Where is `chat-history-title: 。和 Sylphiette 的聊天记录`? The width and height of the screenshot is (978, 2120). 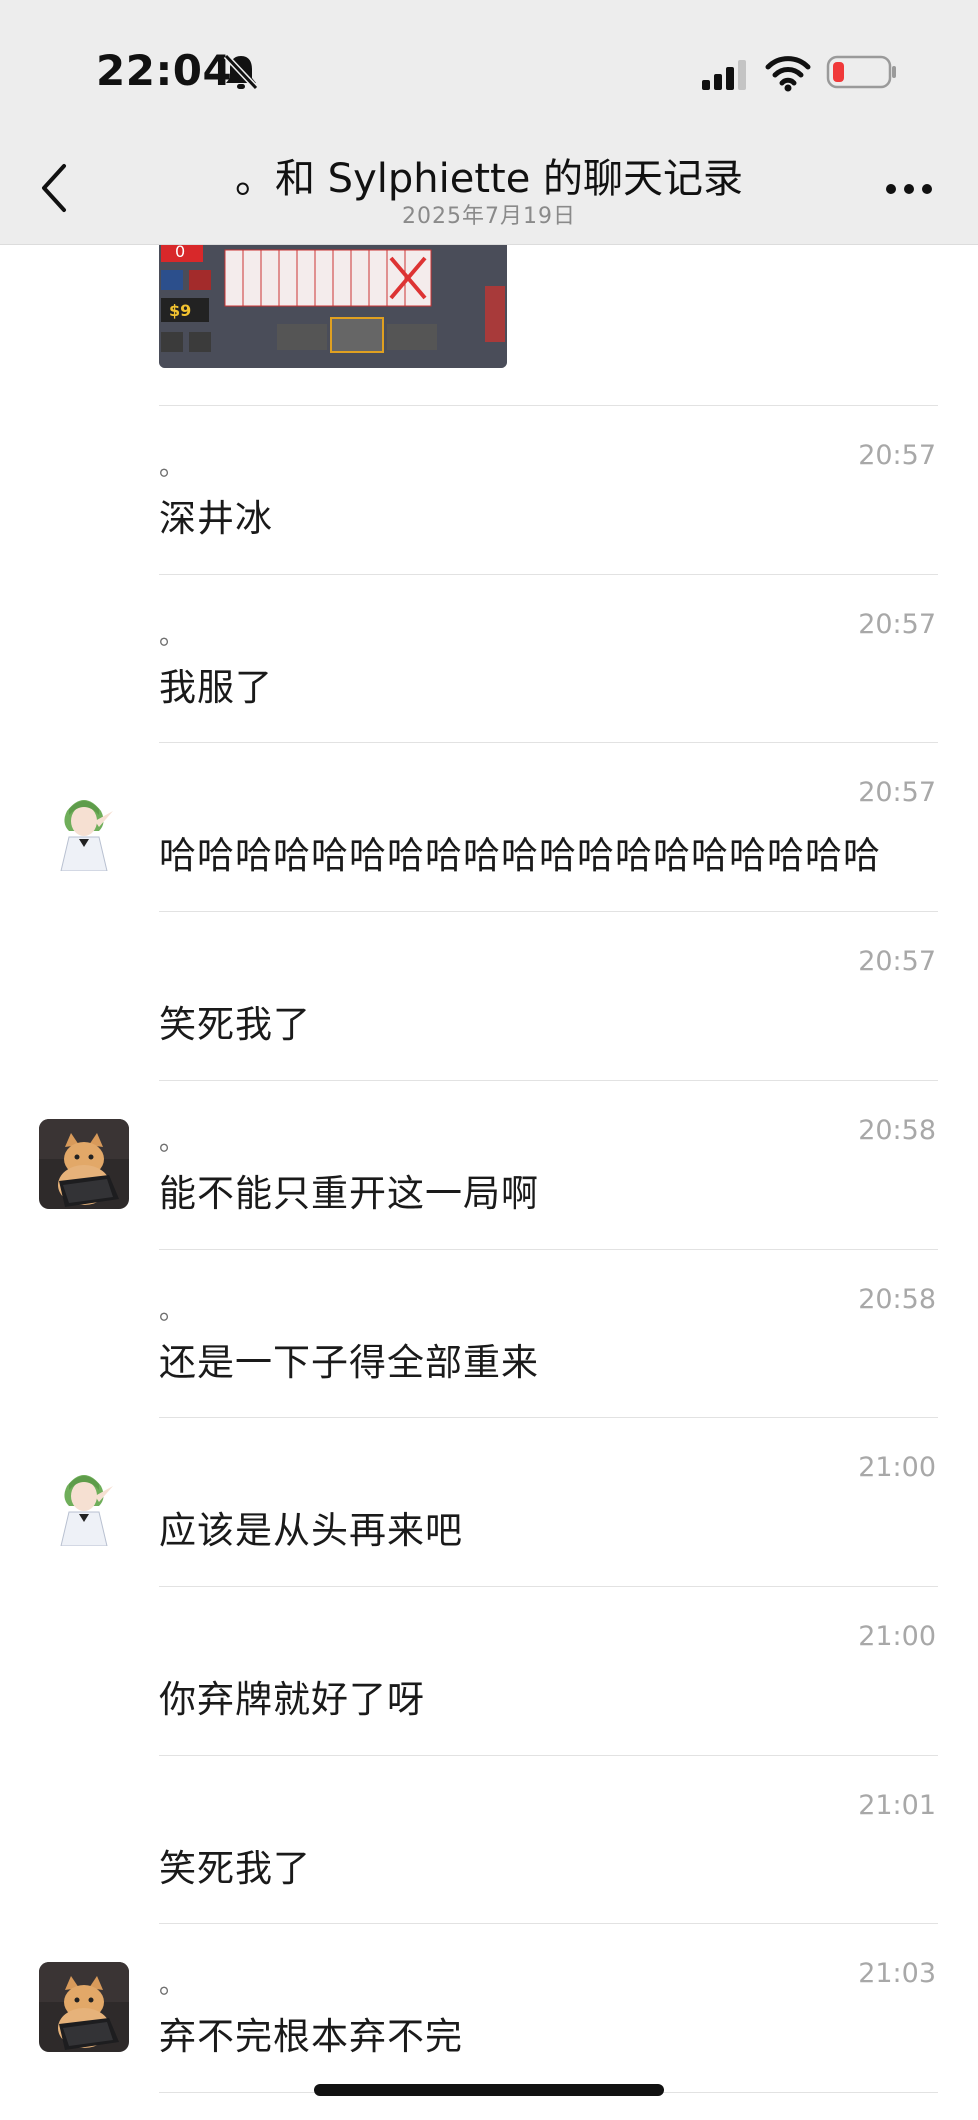
chat-history-title: 。和 Sylphiette 的聊天记录 is located at coordinates (489, 179).